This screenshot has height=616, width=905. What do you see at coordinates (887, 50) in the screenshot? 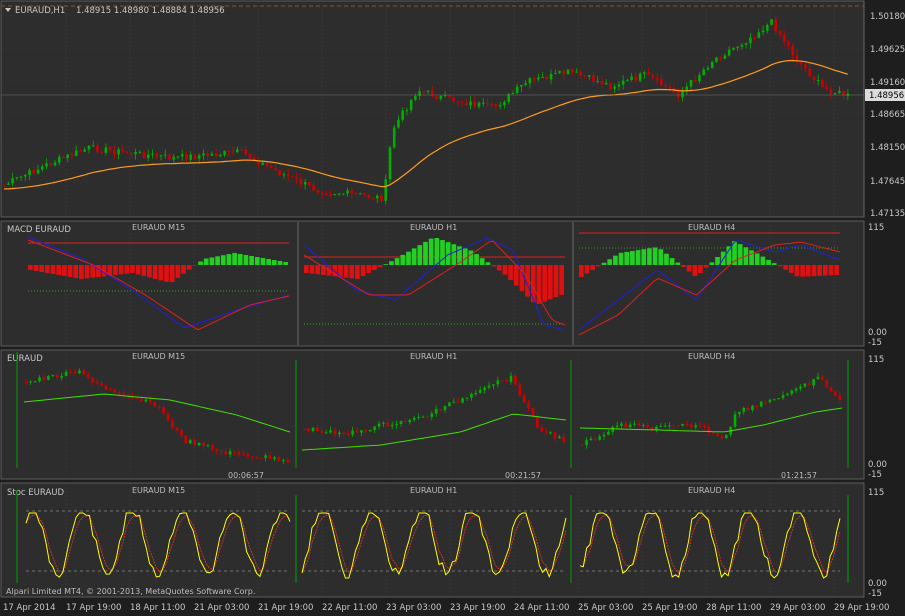
I see `price-label-2: 1.49625` at bounding box center [887, 50].